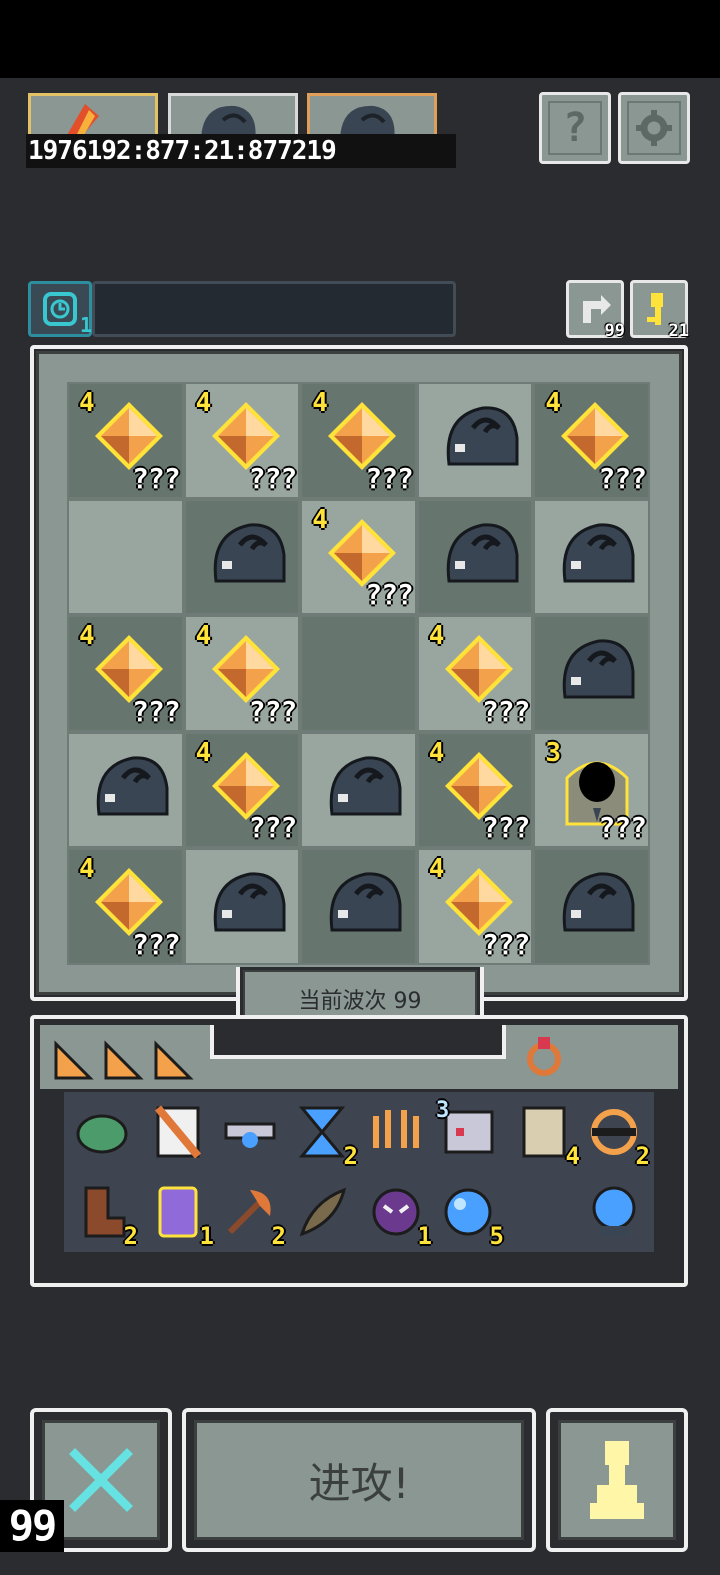  I want to click on cell-level: 3, so click(553, 752).